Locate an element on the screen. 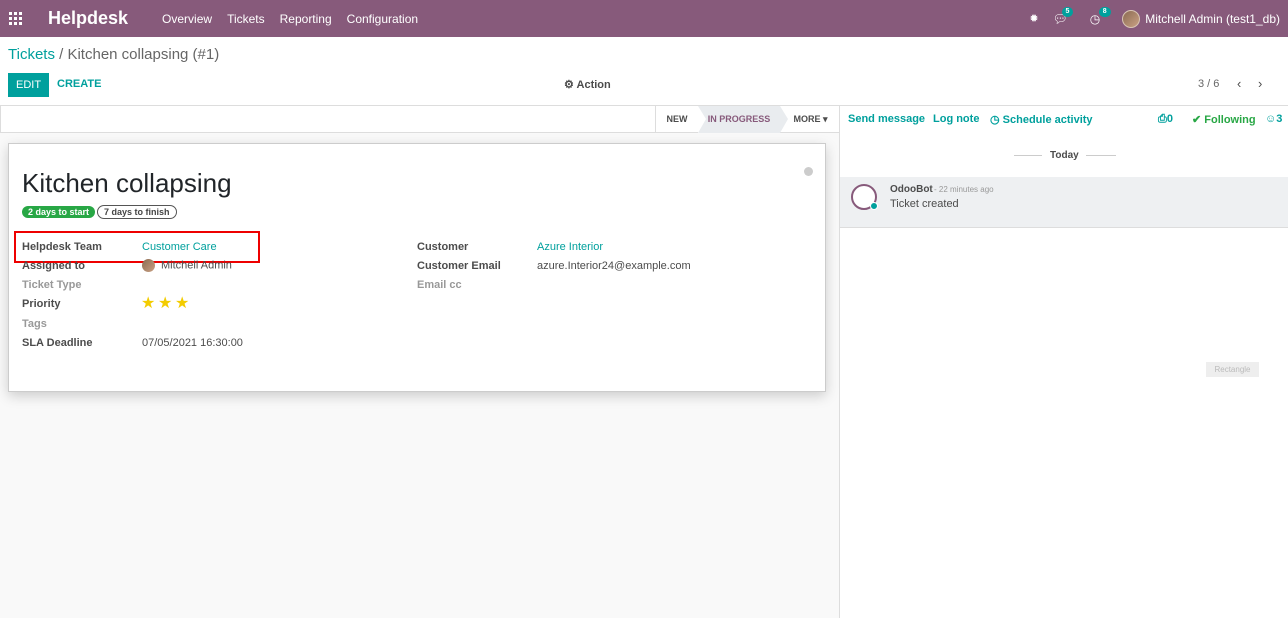  debug-bug-icon: ✹ is located at coordinates (1033, 18).